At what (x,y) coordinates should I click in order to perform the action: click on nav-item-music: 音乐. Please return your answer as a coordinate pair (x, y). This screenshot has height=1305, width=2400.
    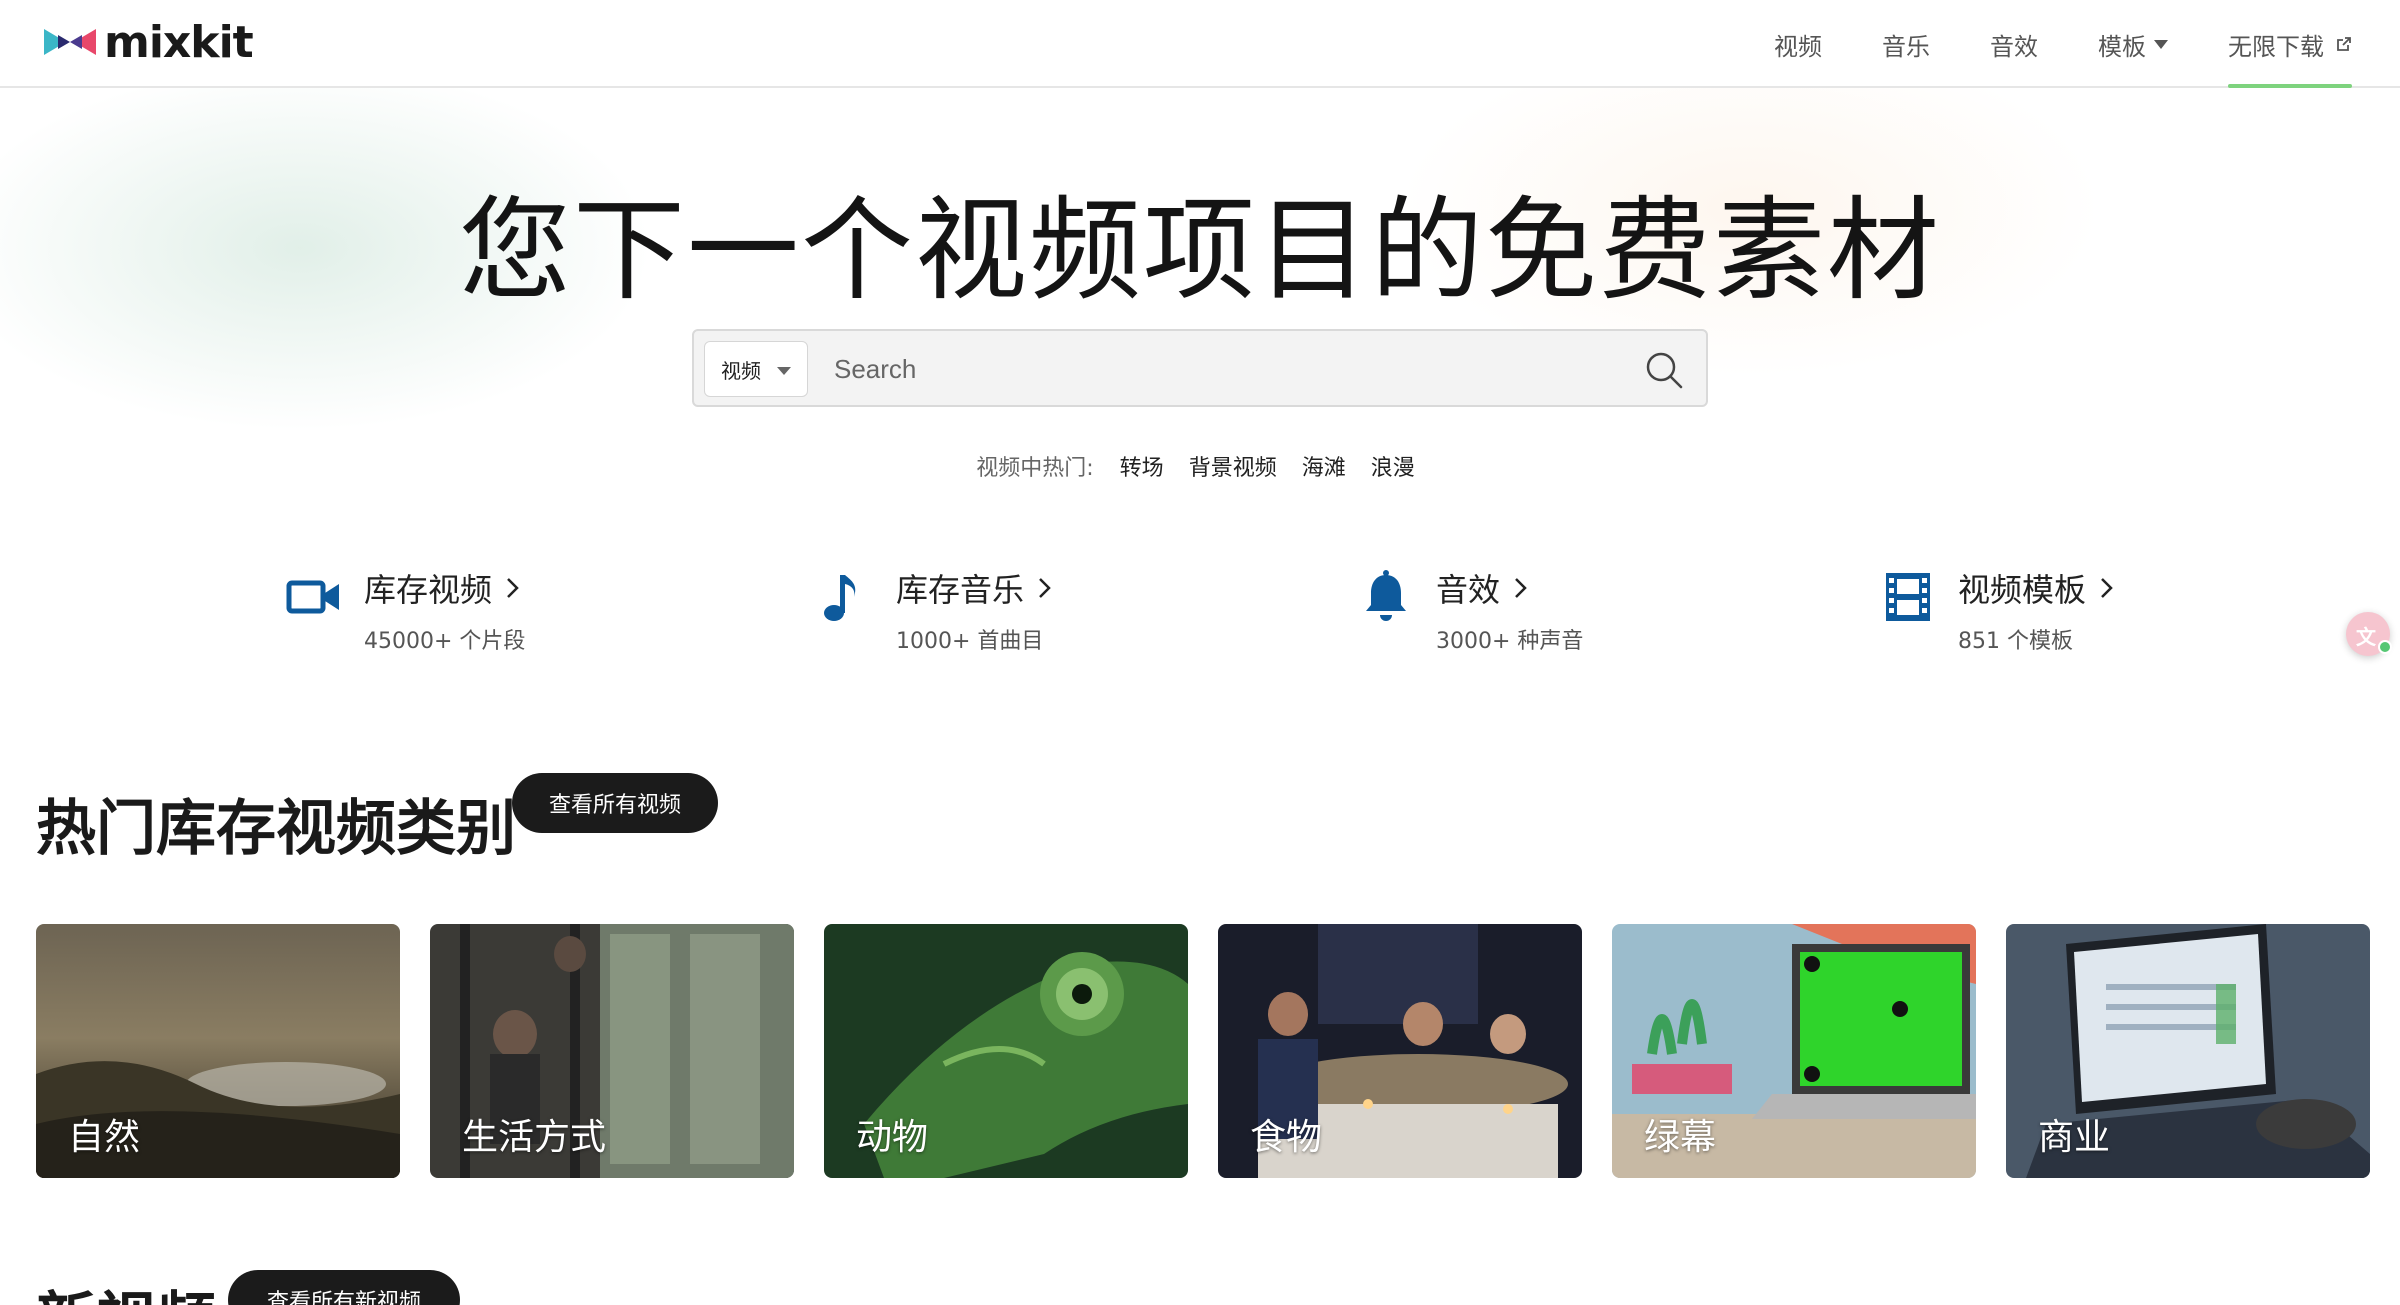
    Looking at the image, I should click on (1906, 44).